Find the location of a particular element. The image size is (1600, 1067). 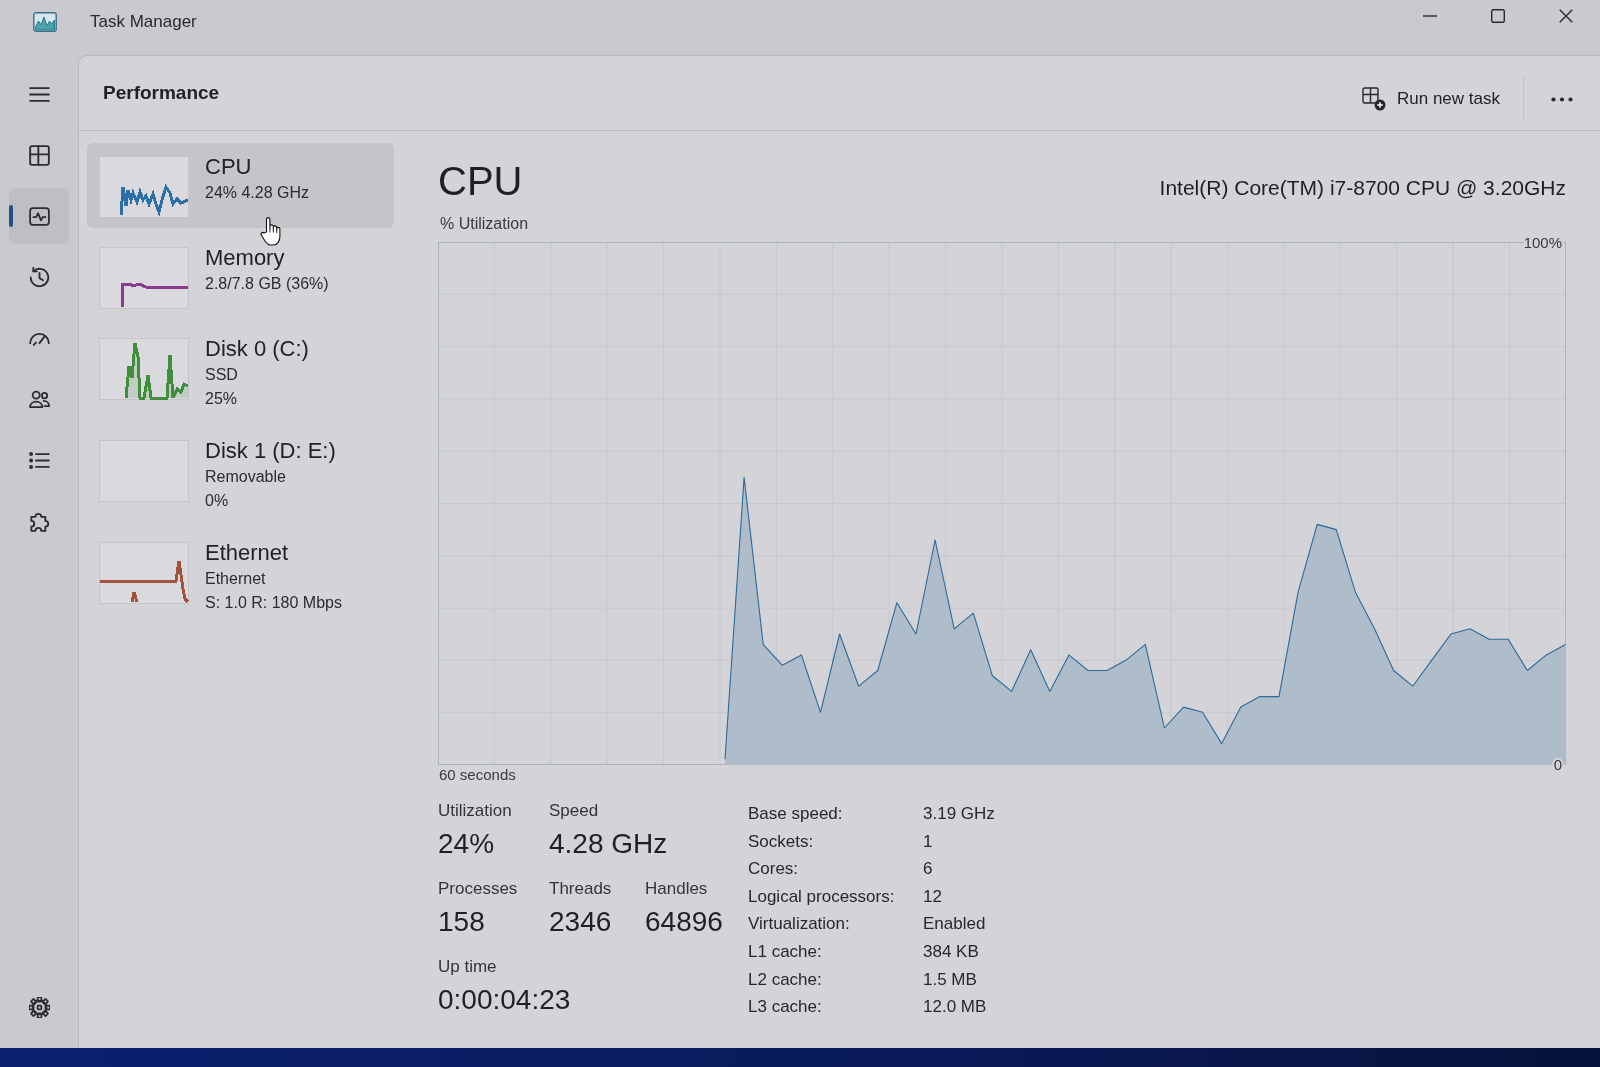

spec-label: Cores: is located at coordinates (774, 869).